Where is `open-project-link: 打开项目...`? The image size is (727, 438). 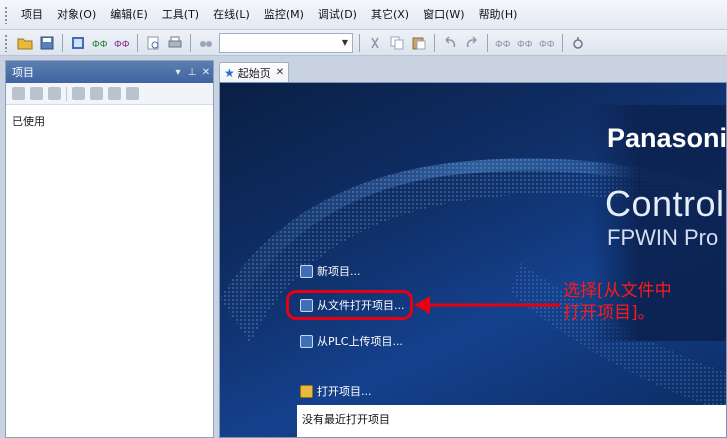
open-project-link: 打开项目... is located at coordinates (336, 391).